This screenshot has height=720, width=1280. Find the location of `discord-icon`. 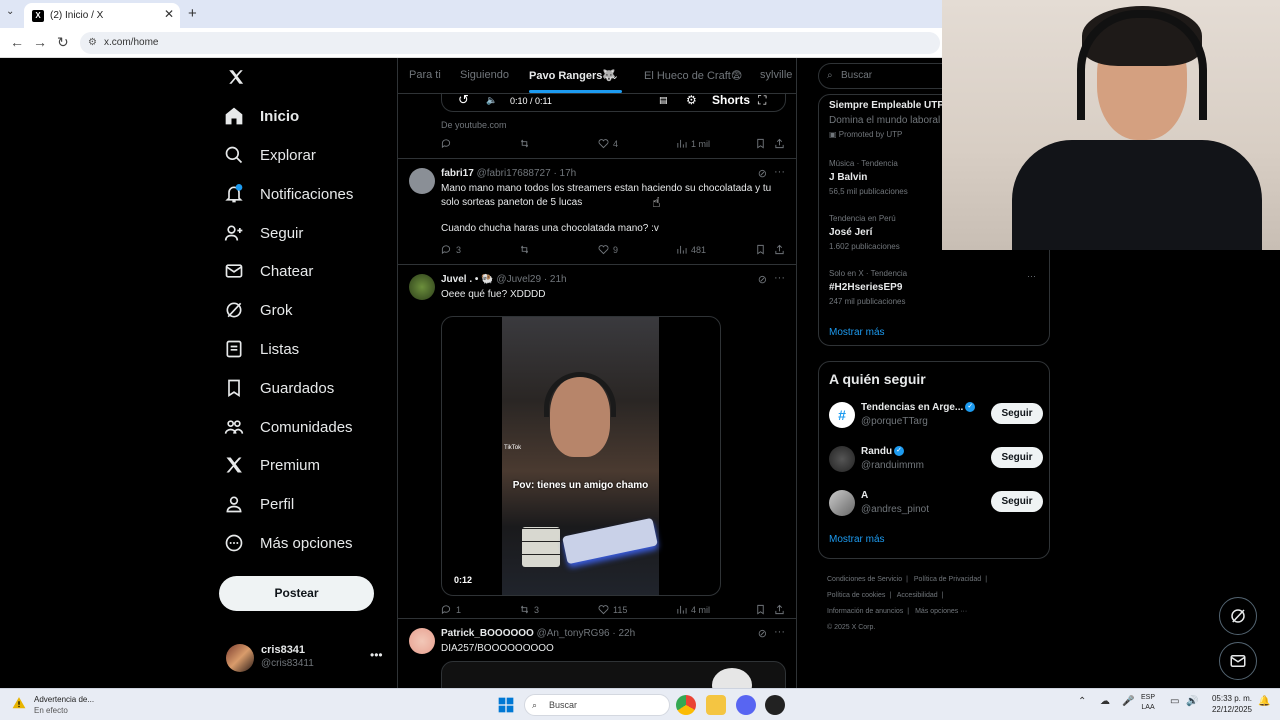

discord-icon is located at coordinates (746, 705).